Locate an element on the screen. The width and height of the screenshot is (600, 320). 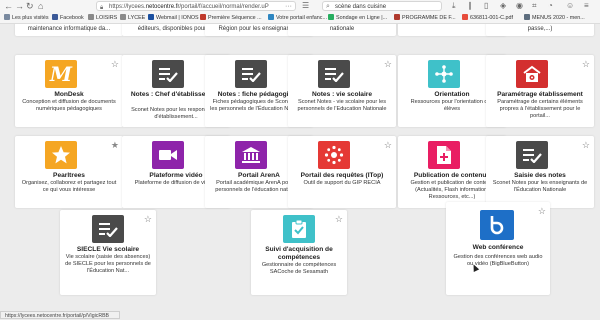
clipboard-check-icon is located at coordinates (299, 228).